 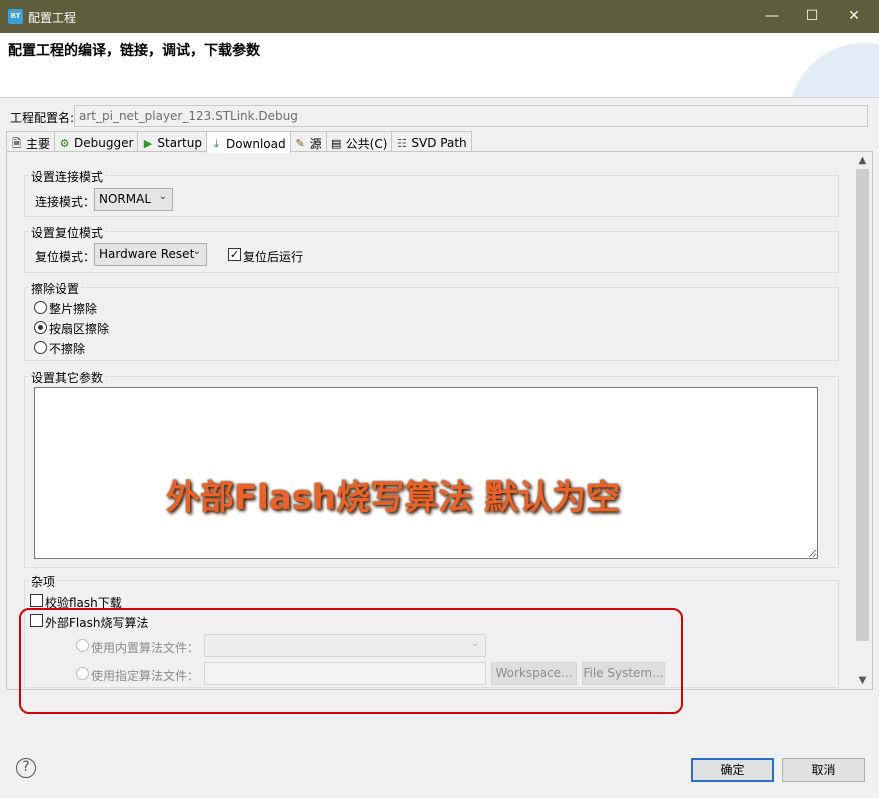 What do you see at coordinates (67, 349) in the screenshot?
I see `erase-none-label: 不擦除` at bounding box center [67, 349].